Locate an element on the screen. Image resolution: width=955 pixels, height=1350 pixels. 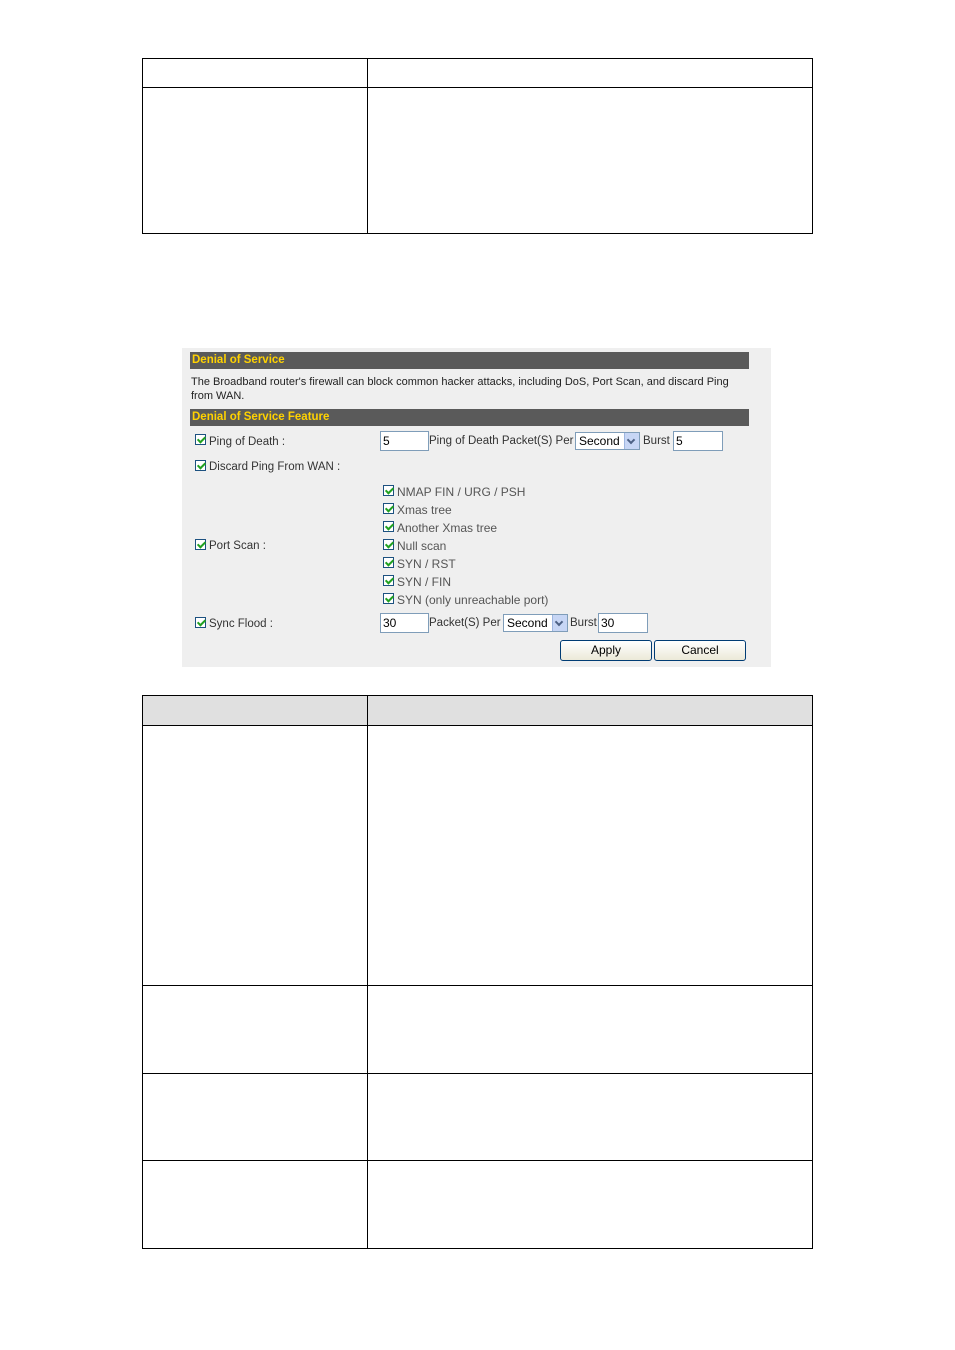
sync-flood-burst-label: Burst is located at coordinates (583, 623).